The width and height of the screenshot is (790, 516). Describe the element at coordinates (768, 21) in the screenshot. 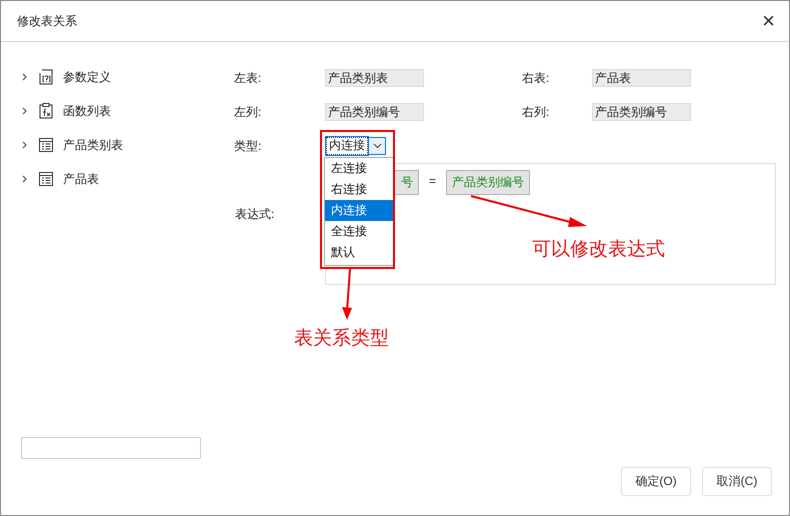

I see `close-button: ×` at that location.